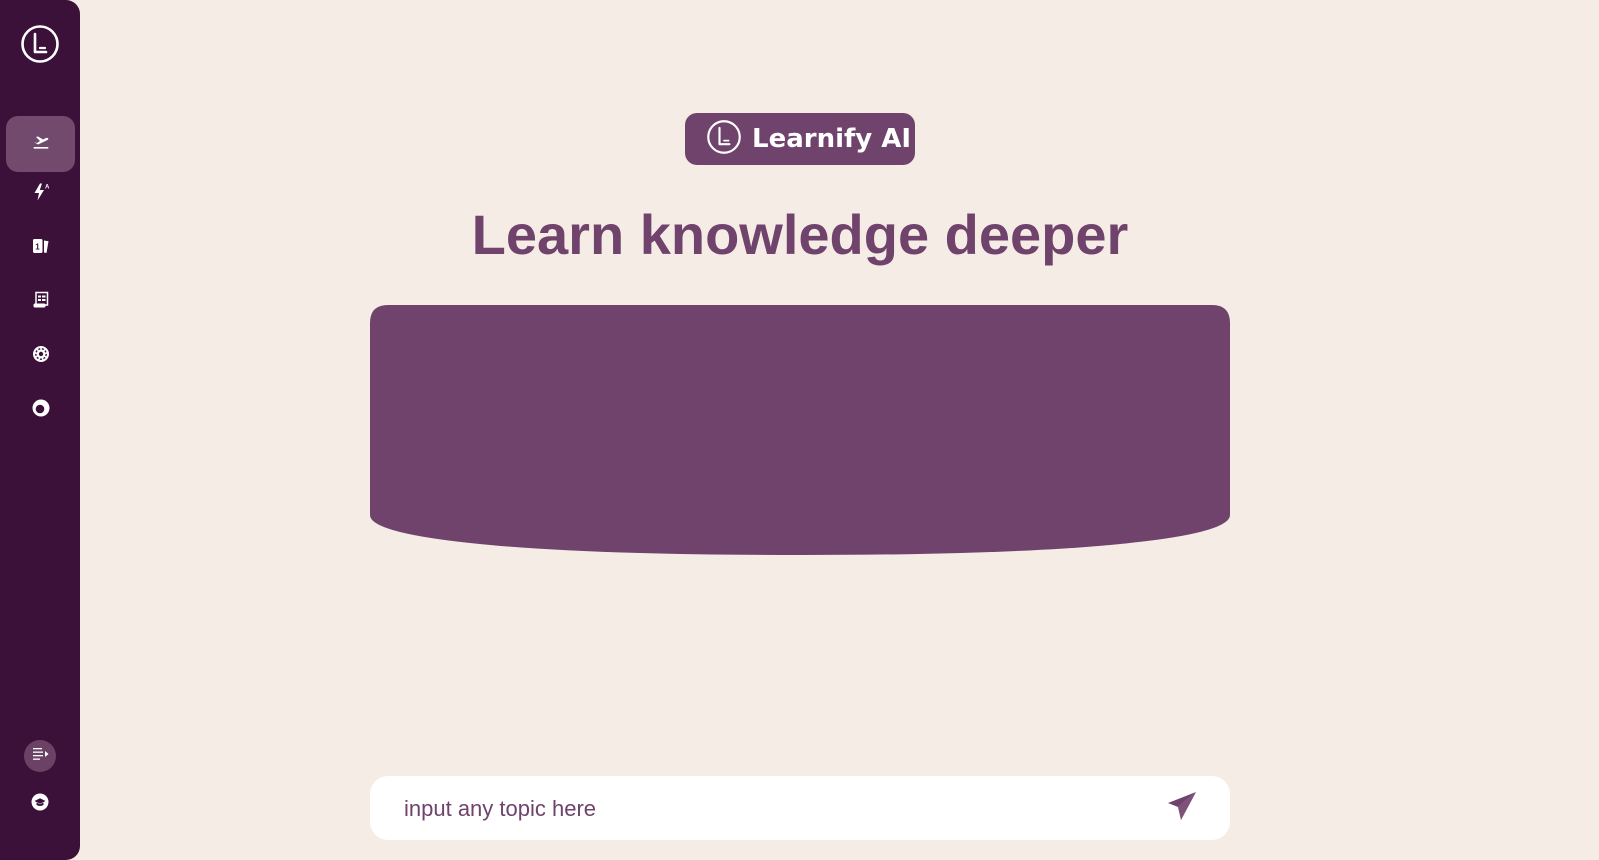  What do you see at coordinates (774, 809) in the screenshot?
I see `topic-input` at bounding box center [774, 809].